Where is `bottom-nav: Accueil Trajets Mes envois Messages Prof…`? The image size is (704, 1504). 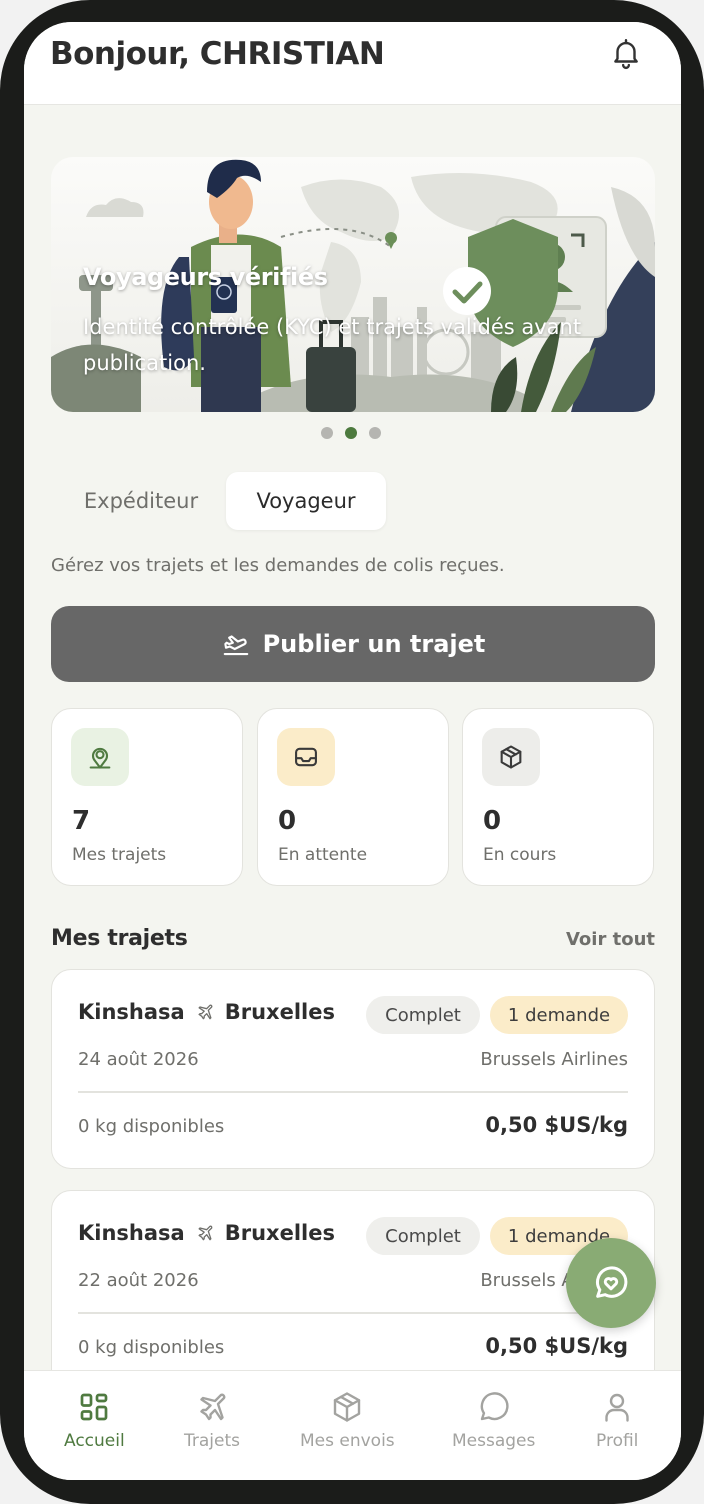 bottom-nav: Accueil Trajets Mes envois Messages Prof… is located at coordinates (352, 1425).